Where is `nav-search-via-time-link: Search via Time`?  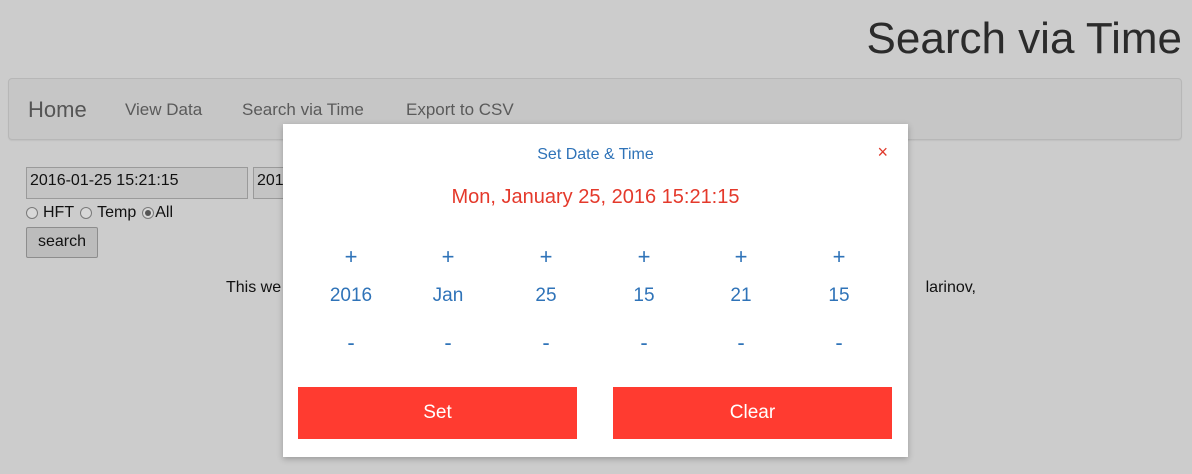
nav-search-via-time-link: Search via Time is located at coordinates (303, 110).